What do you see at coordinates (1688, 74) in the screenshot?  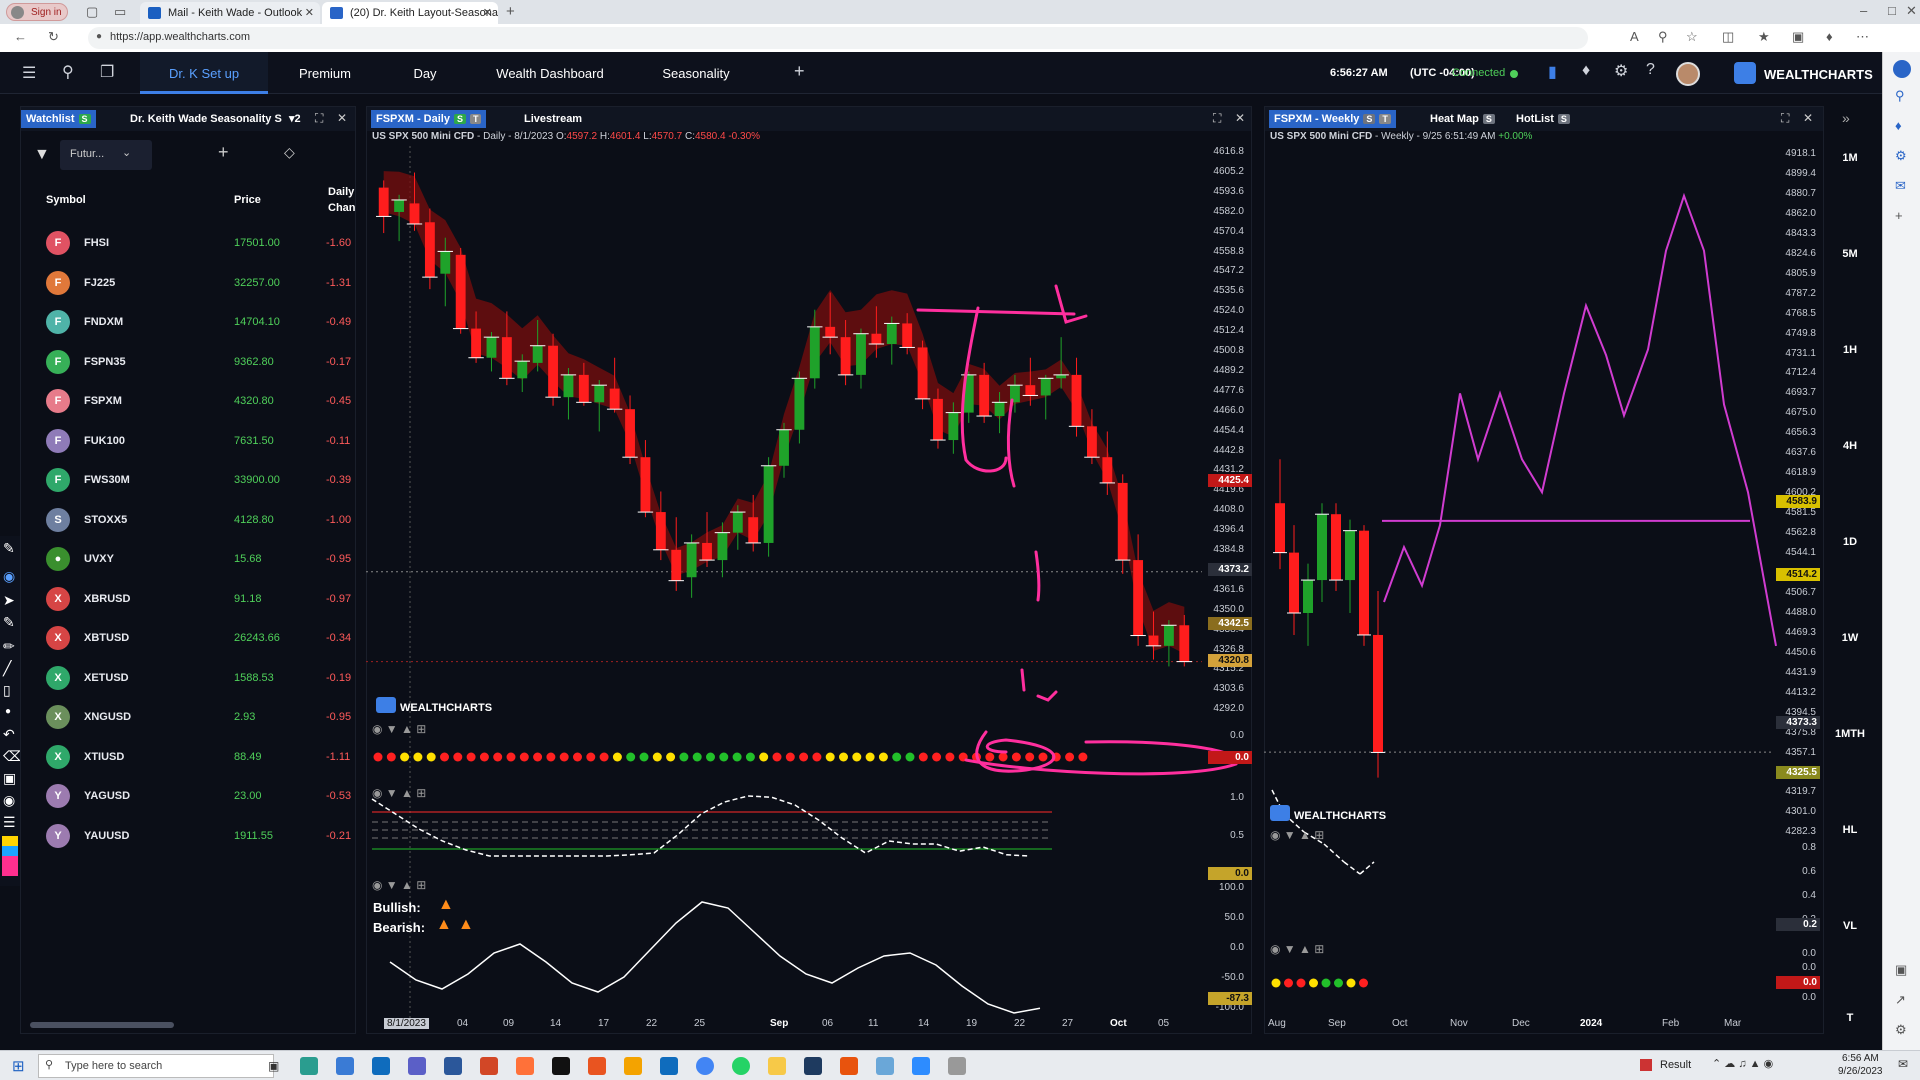 I see `avatar` at bounding box center [1688, 74].